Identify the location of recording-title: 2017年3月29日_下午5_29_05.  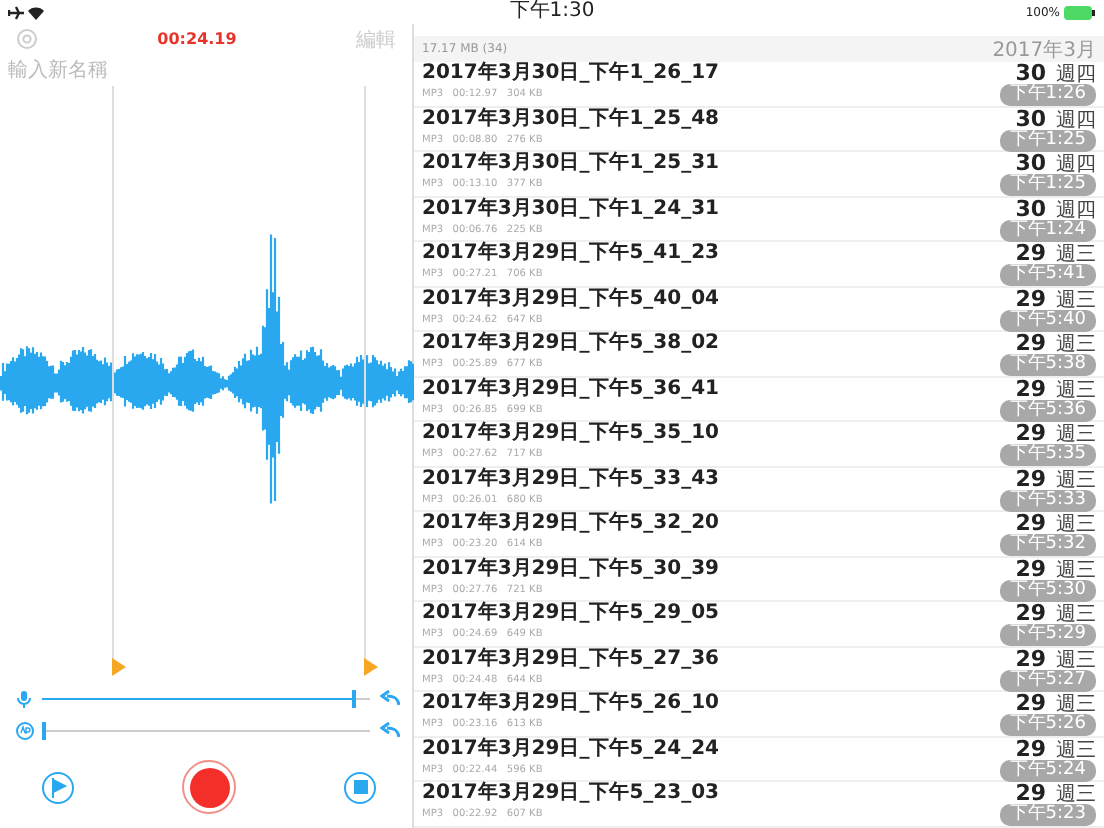
(570, 614).